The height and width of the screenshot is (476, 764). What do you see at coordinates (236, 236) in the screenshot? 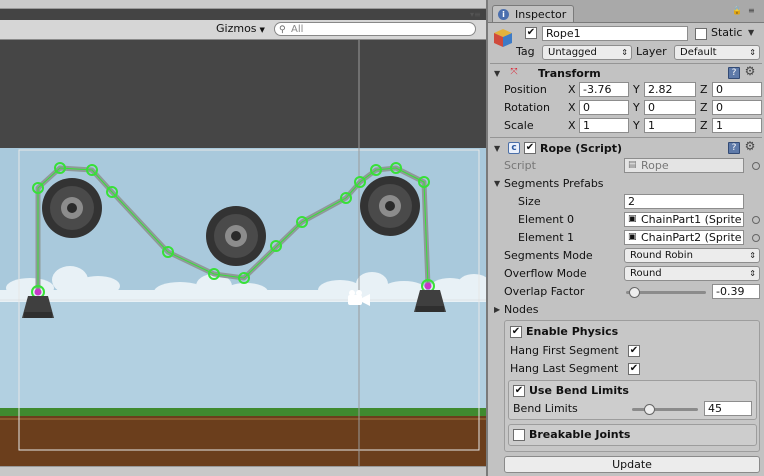
I see `gear-middle` at bounding box center [236, 236].